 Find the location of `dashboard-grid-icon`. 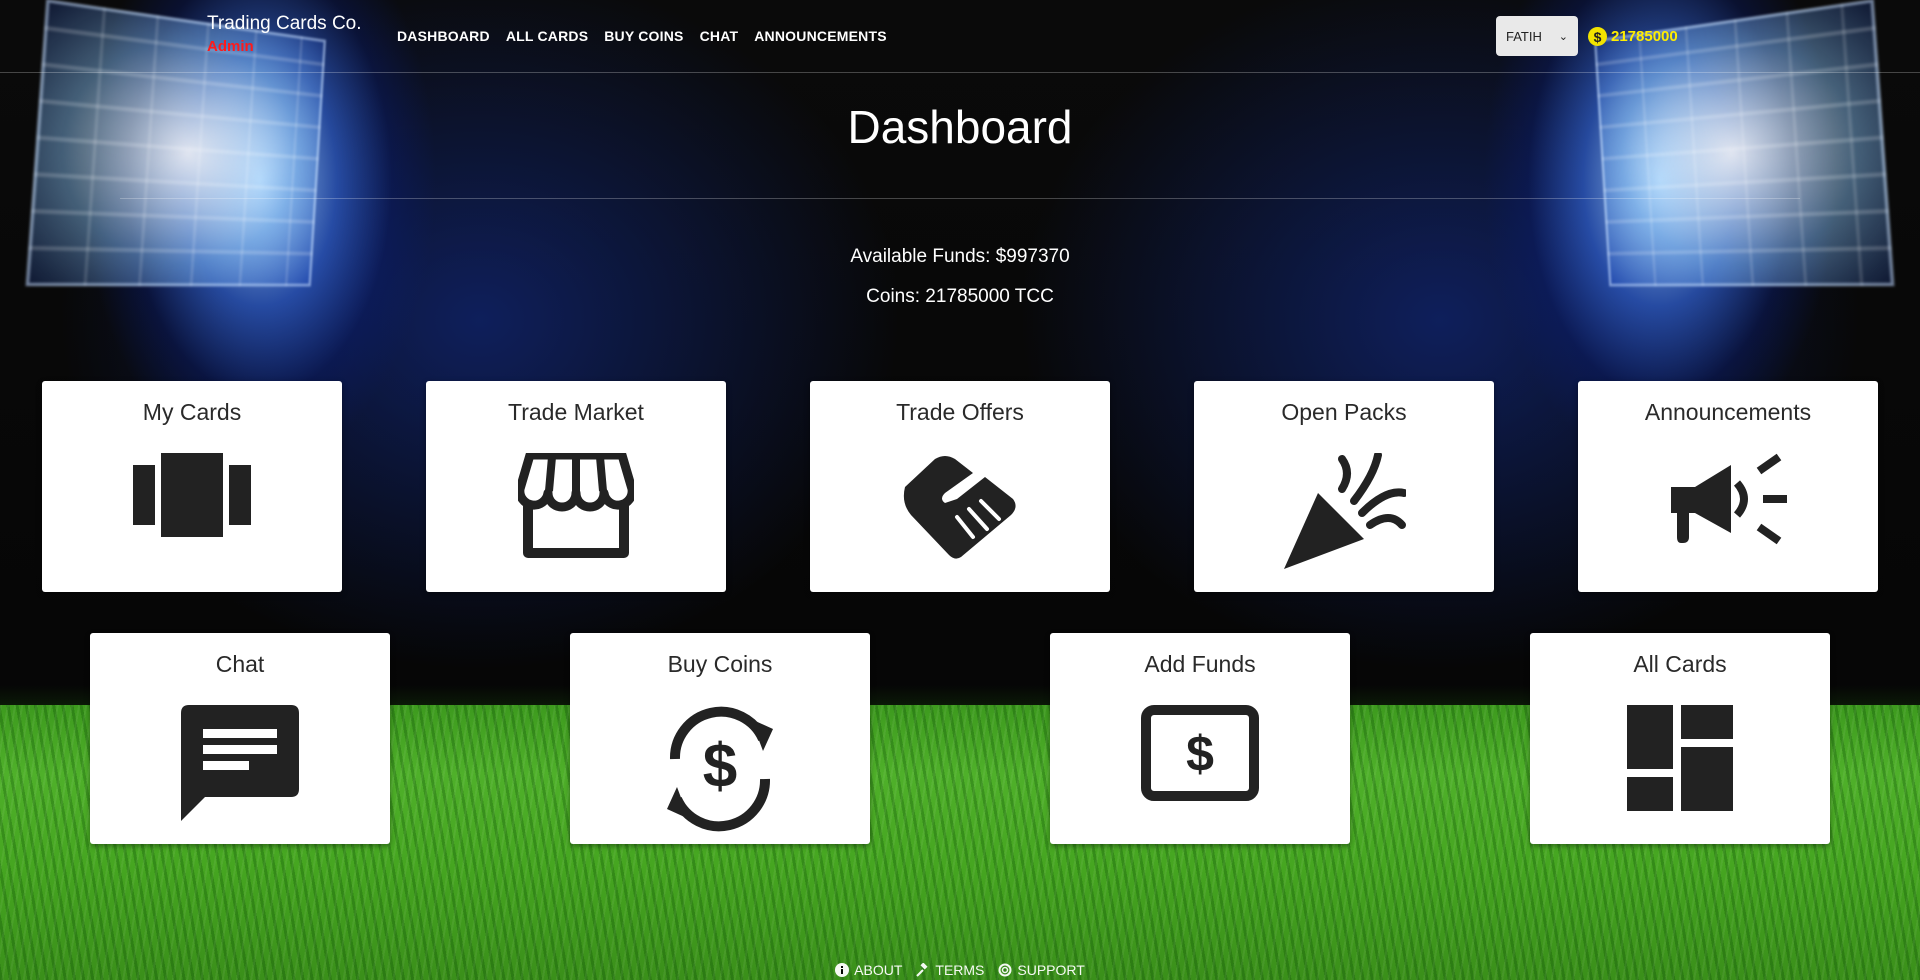

dashboard-grid-icon is located at coordinates (1680, 758).